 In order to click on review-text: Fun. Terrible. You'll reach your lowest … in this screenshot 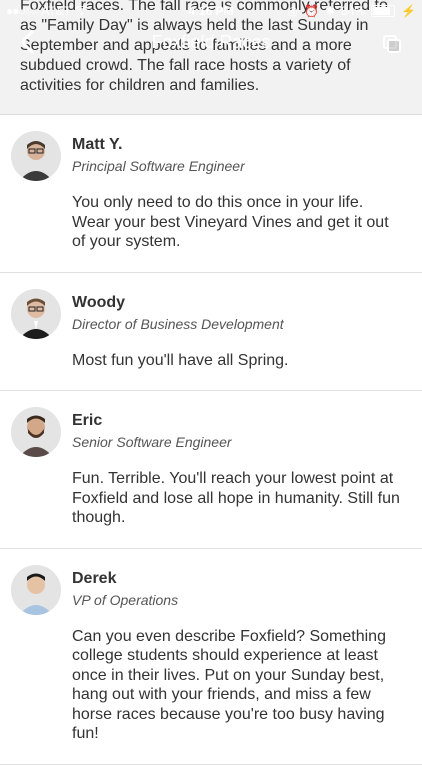, I will do `click(236, 498)`.